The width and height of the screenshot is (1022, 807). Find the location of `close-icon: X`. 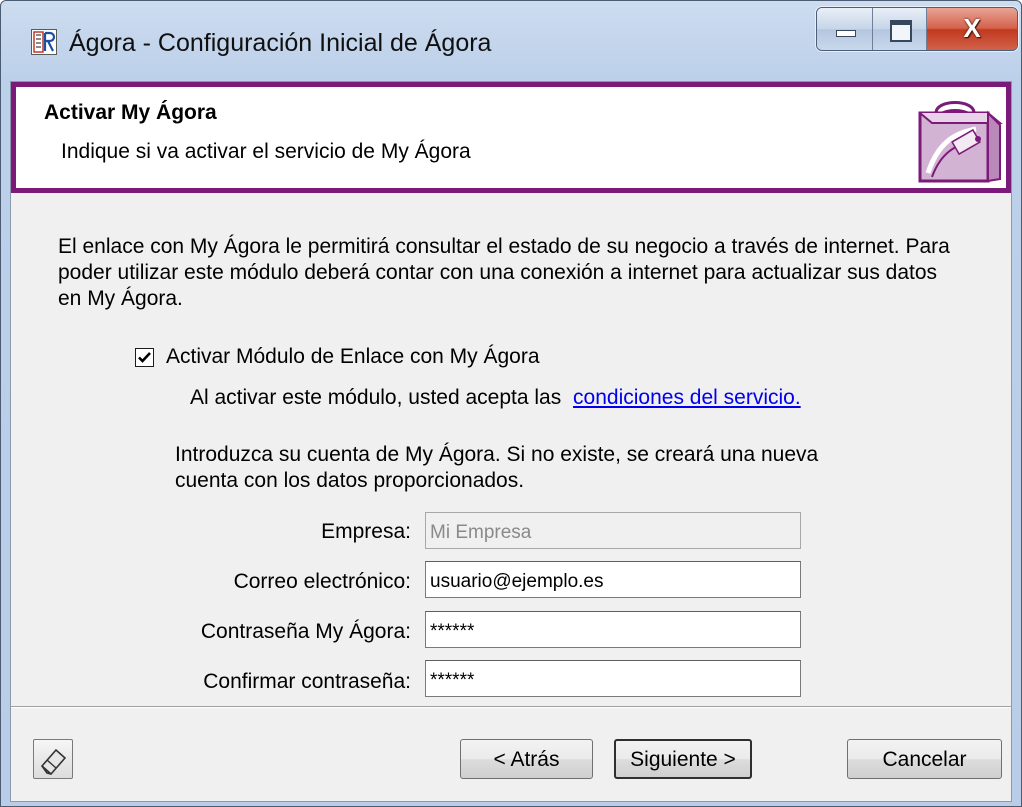

close-icon: X is located at coordinates (972, 28).